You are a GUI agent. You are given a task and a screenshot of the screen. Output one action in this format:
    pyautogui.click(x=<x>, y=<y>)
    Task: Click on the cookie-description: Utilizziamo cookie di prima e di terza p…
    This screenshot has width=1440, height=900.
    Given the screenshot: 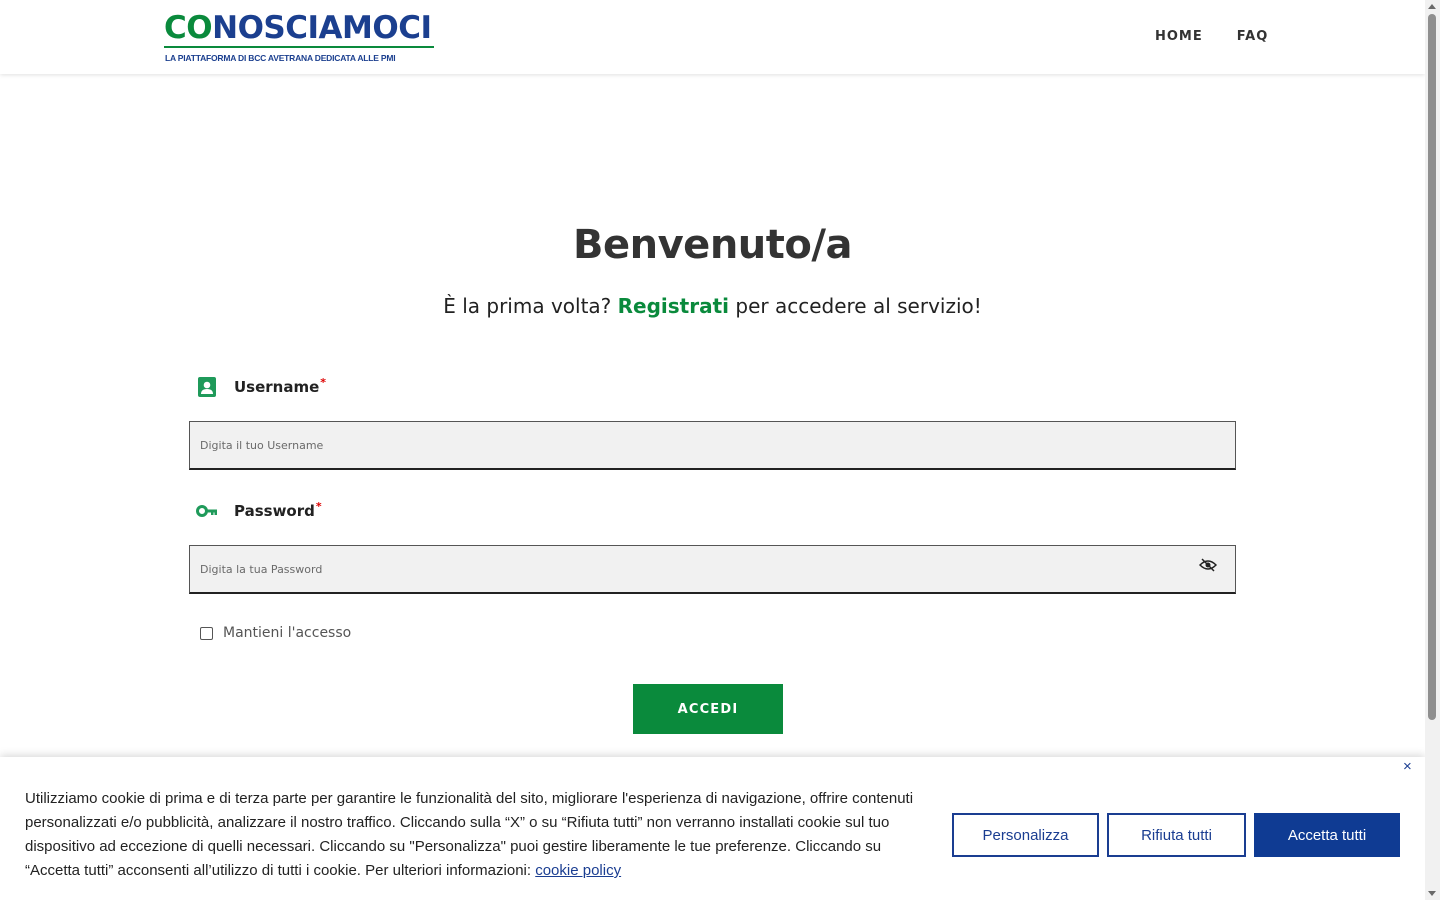 What is the action you would take?
    pyautogui.click(x=469, y=834)
    